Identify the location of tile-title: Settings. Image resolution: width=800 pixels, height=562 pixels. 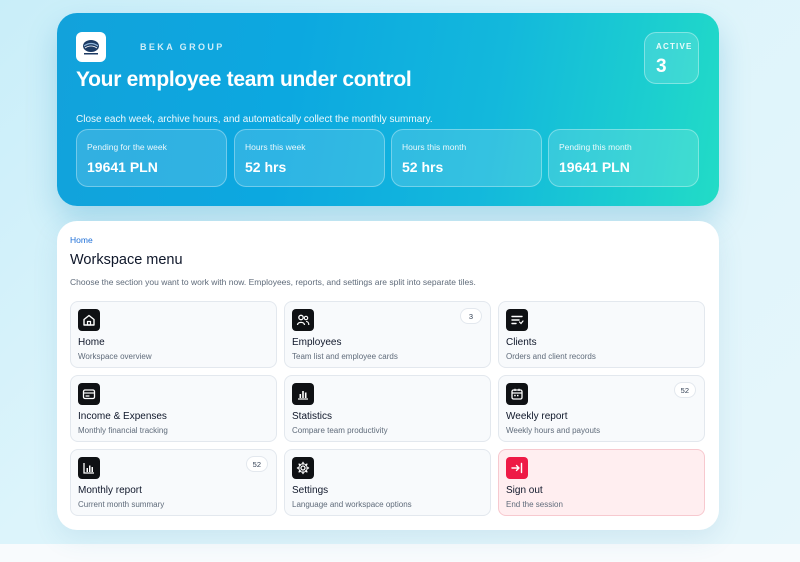
(310, 490).